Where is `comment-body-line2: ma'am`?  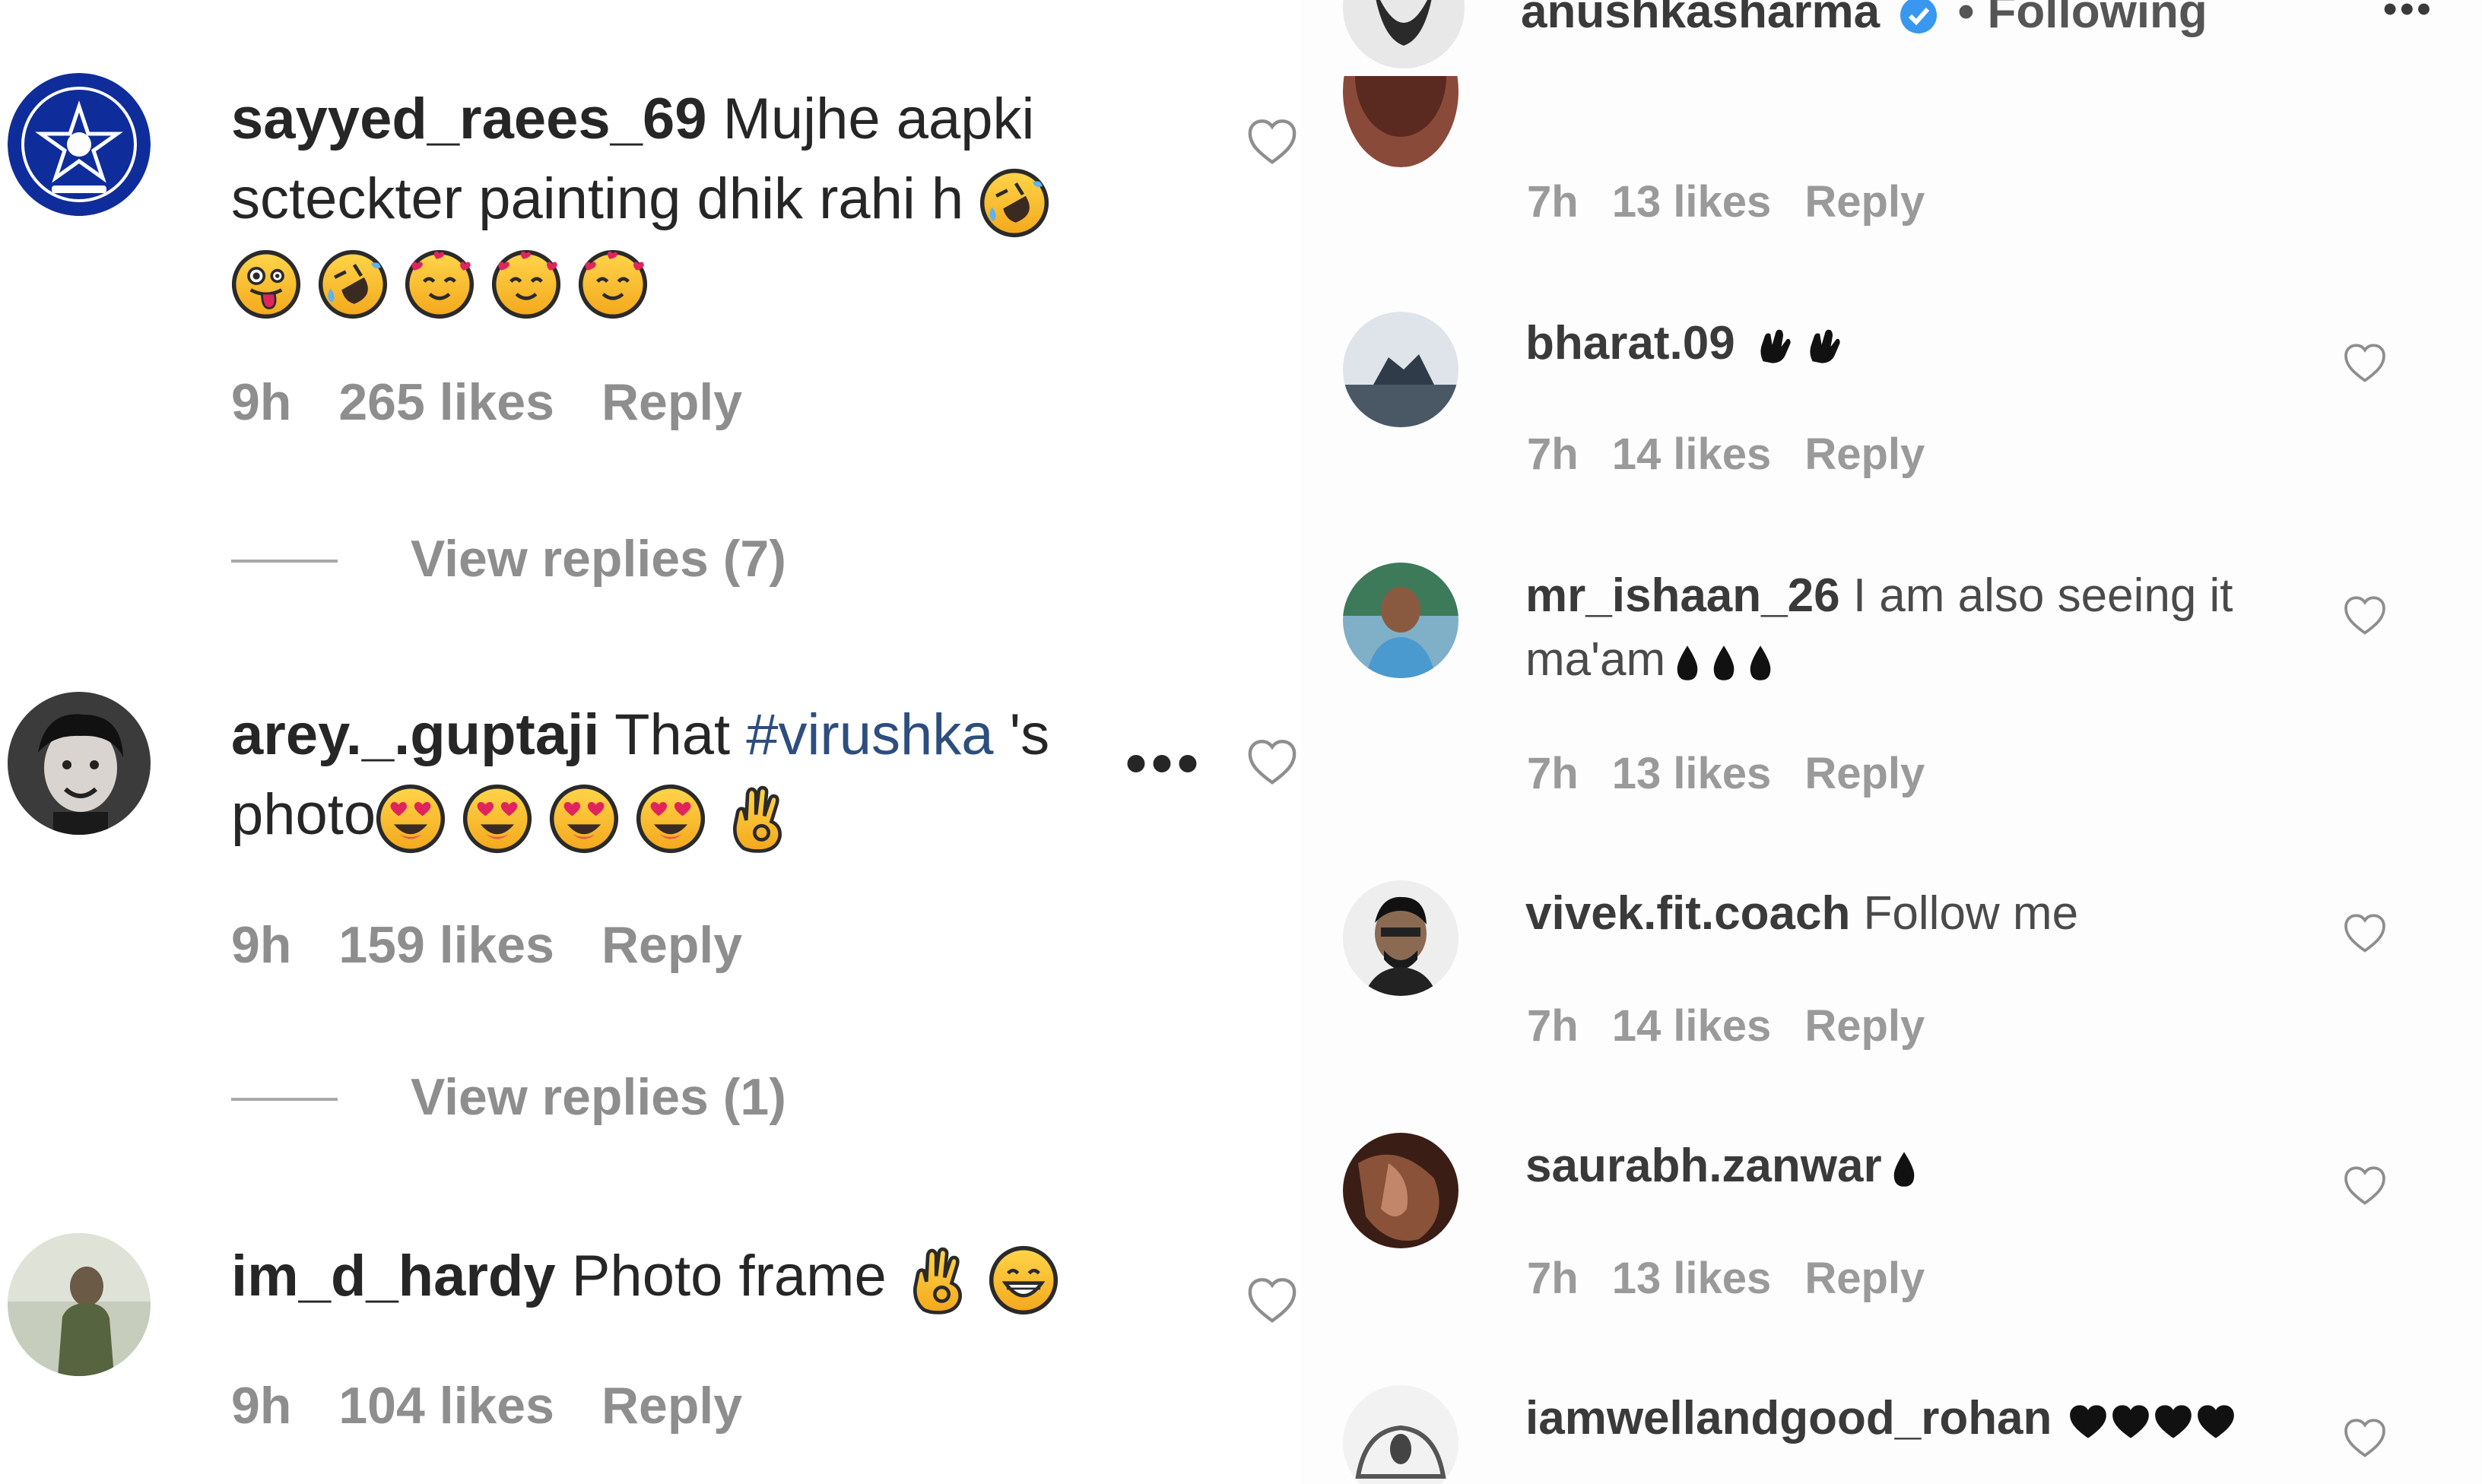 comment-body-line2: ma'am is located at coordinates (1595, 659).